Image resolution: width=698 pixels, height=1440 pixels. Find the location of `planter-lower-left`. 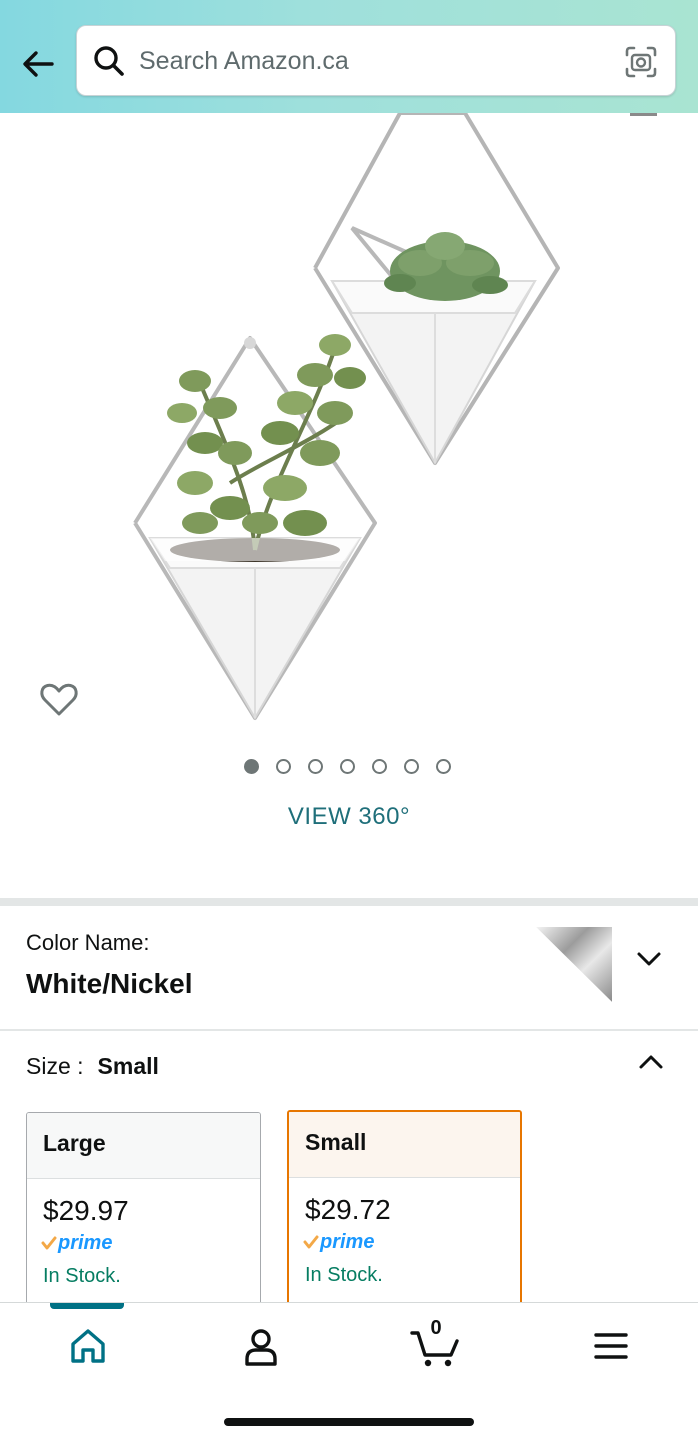

planter-lower-left is located at coordinates (255, 527).